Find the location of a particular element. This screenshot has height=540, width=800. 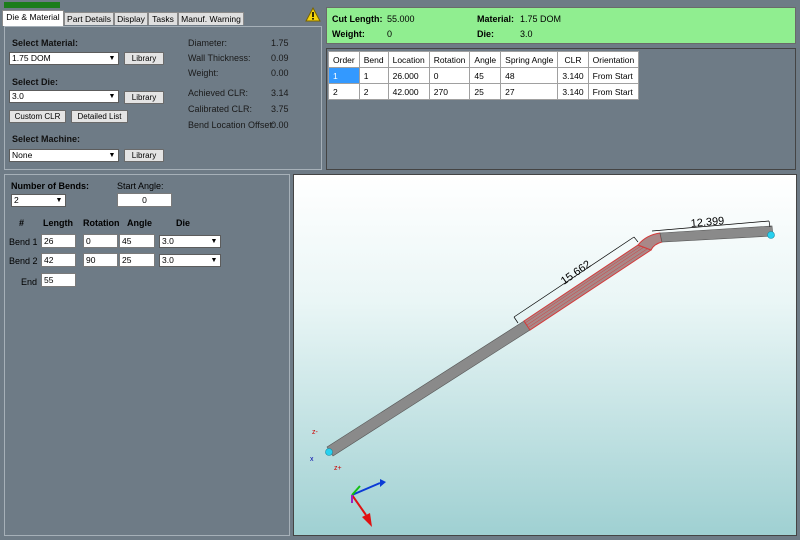

bend-row-label: Bend 2 is located at coordinates (23, 261).